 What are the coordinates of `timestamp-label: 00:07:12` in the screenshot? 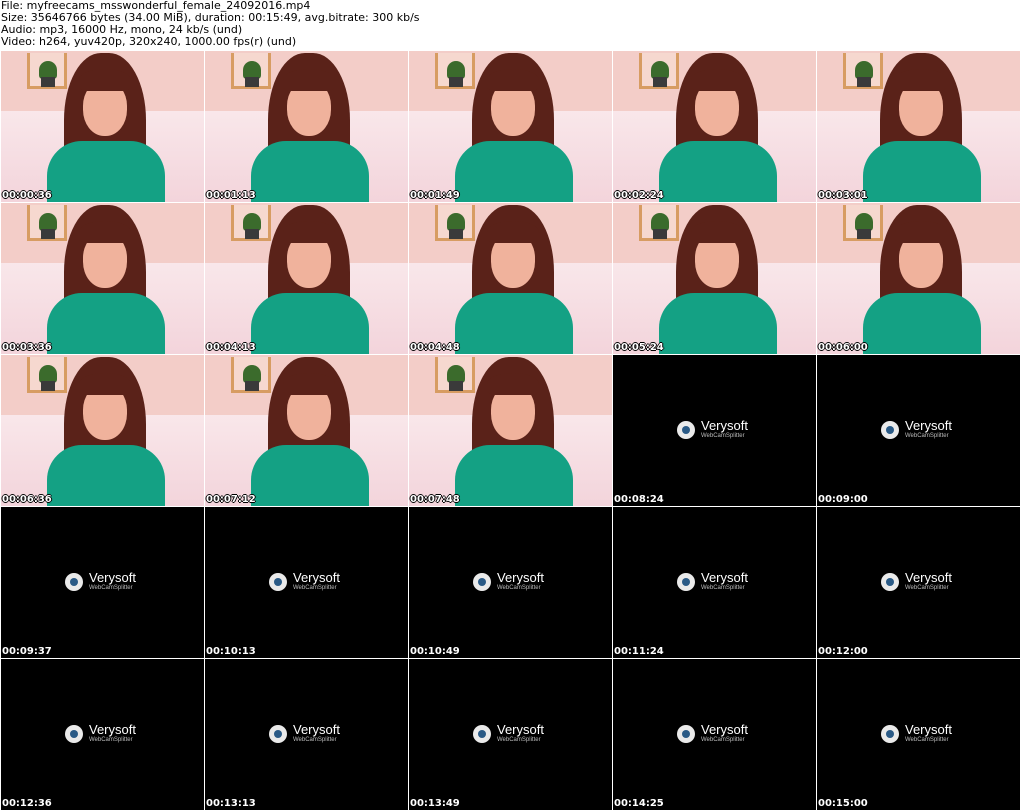 It's located at (231, 499).